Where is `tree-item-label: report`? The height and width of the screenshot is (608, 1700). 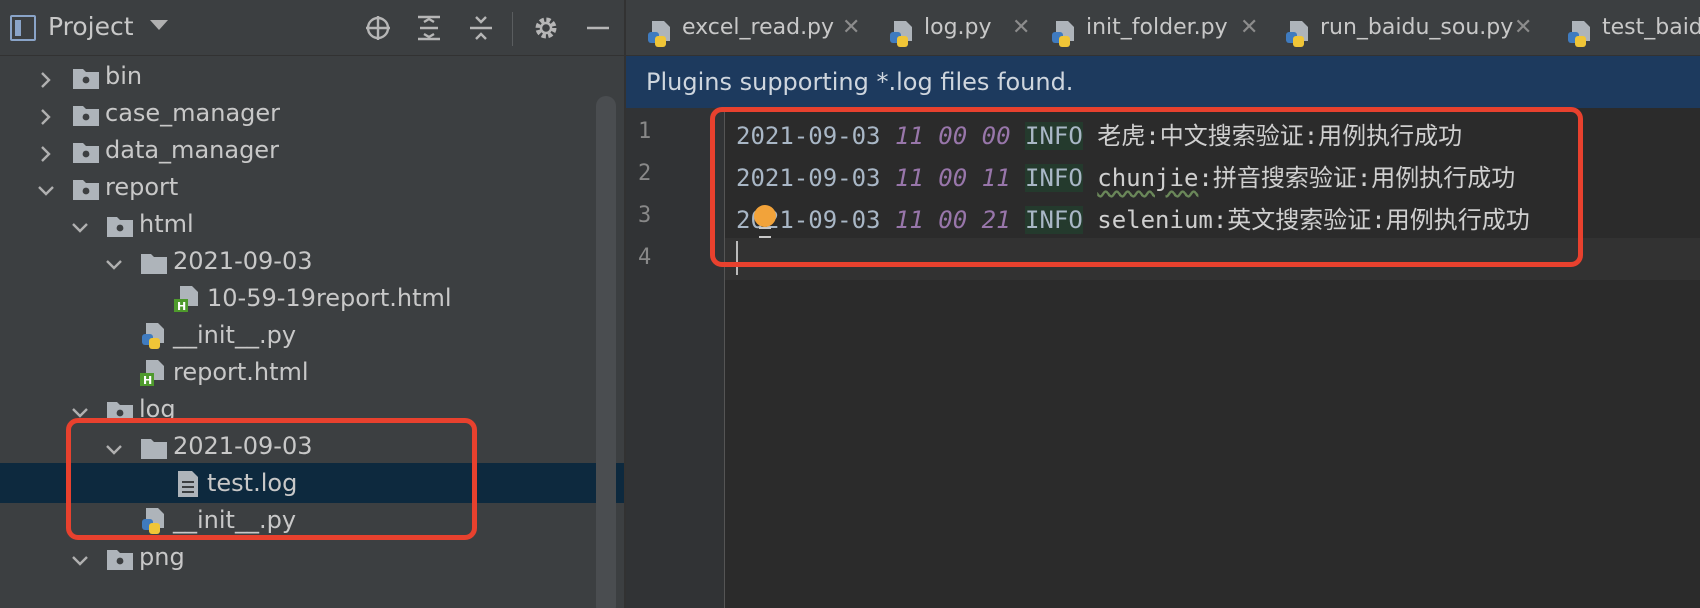 tree-item-label: report is located at coordinates (142, 187).